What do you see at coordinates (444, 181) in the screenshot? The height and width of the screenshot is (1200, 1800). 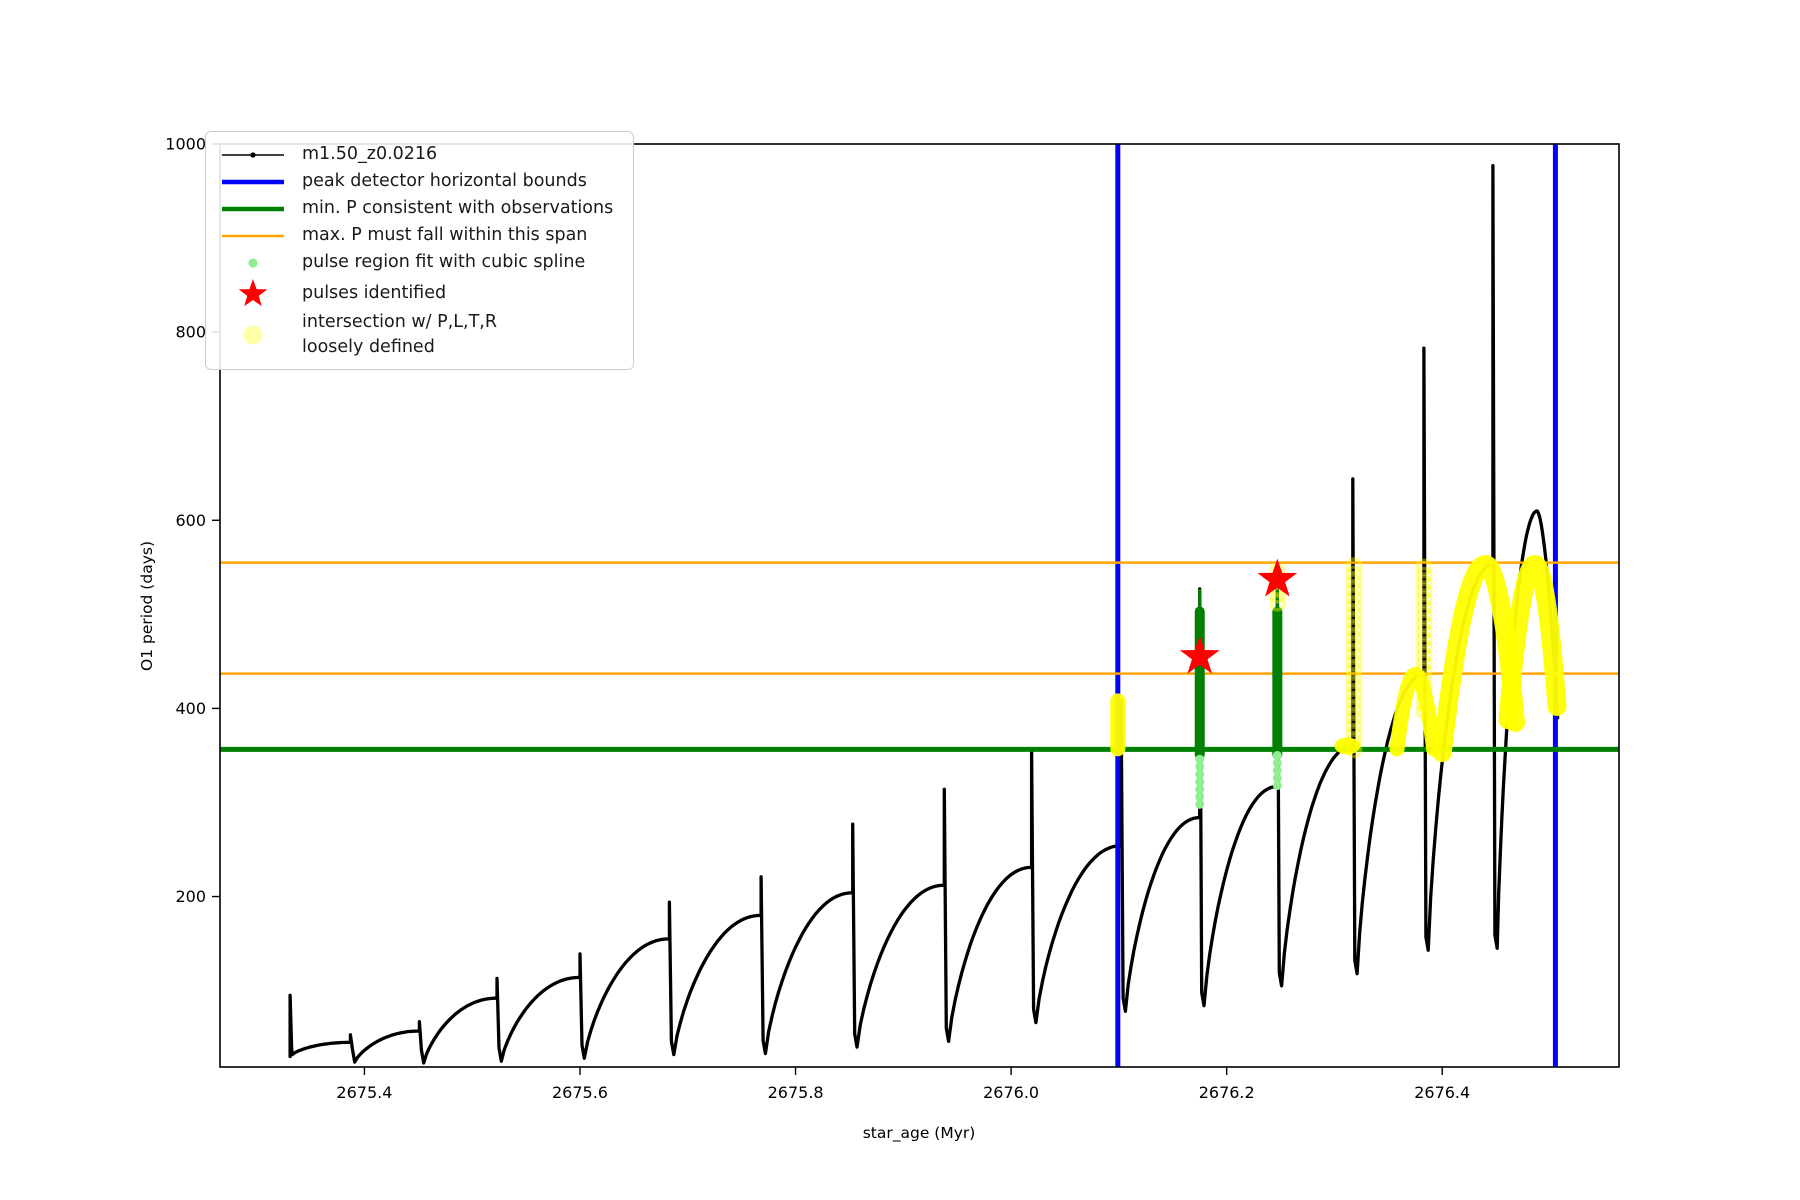 I see `legend-entry-label: peak detector horizontal bounds` at bounding box center [444, 181].